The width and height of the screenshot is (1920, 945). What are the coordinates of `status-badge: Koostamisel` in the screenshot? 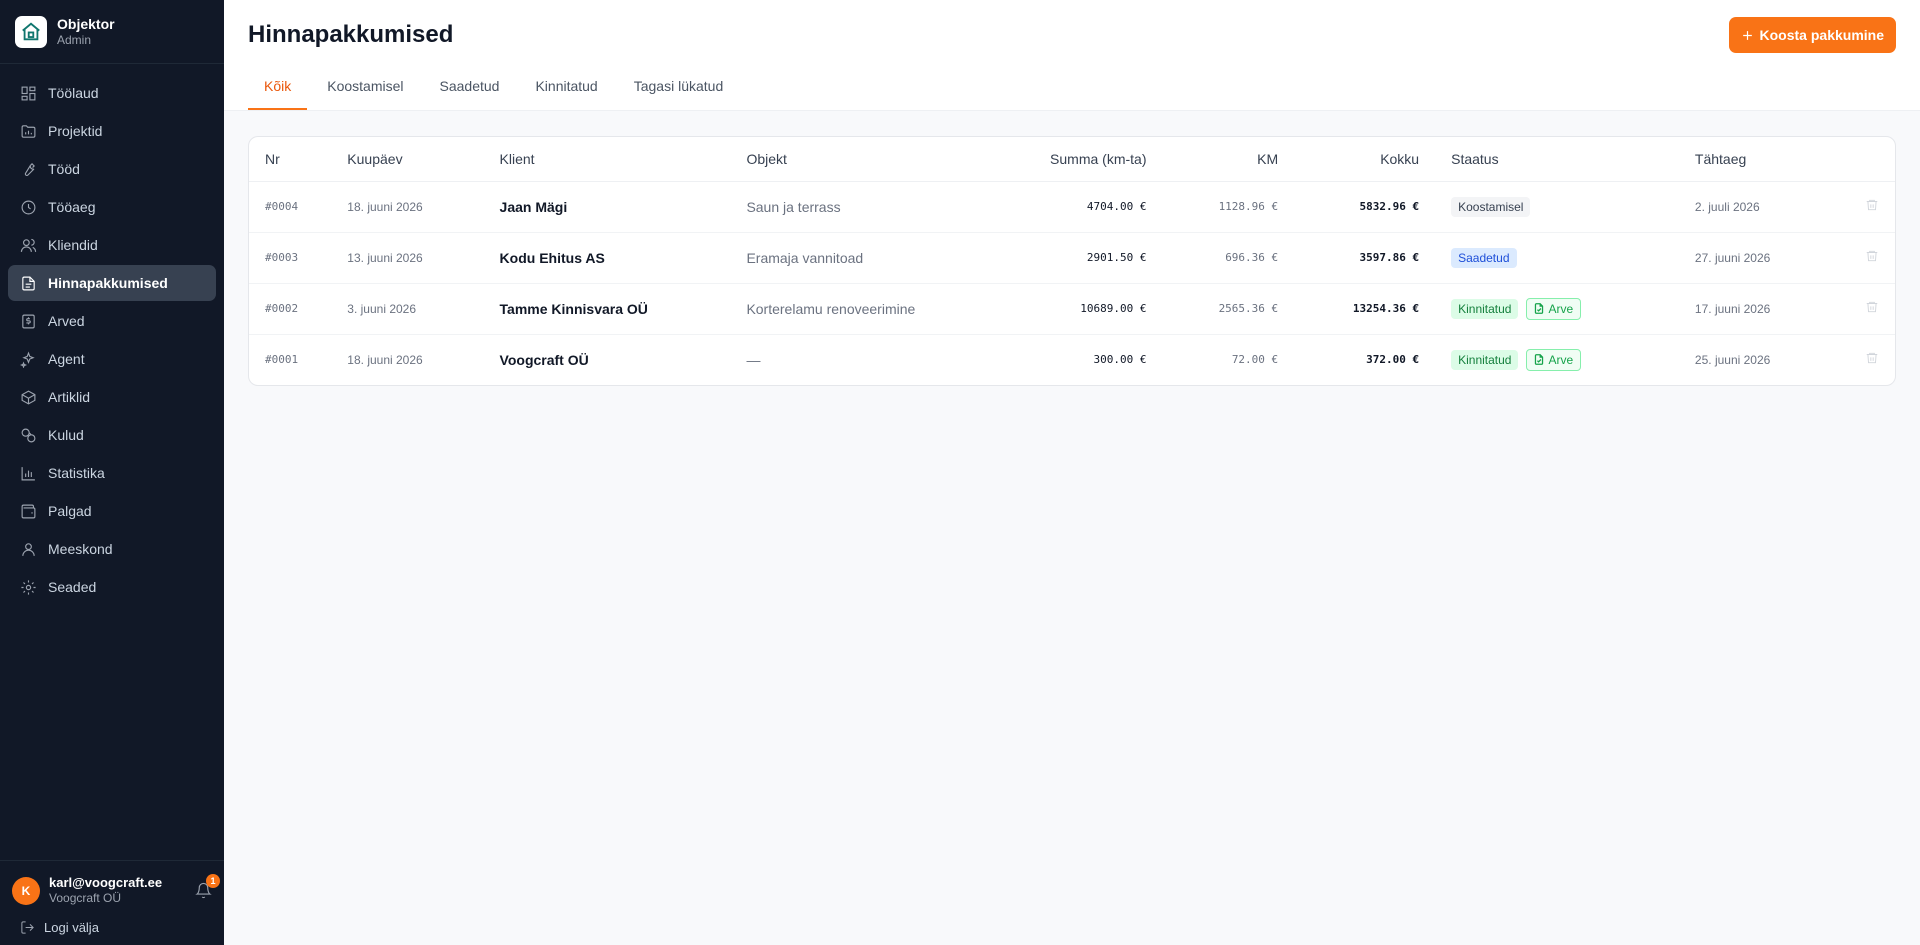 It's located at (1491, 206).